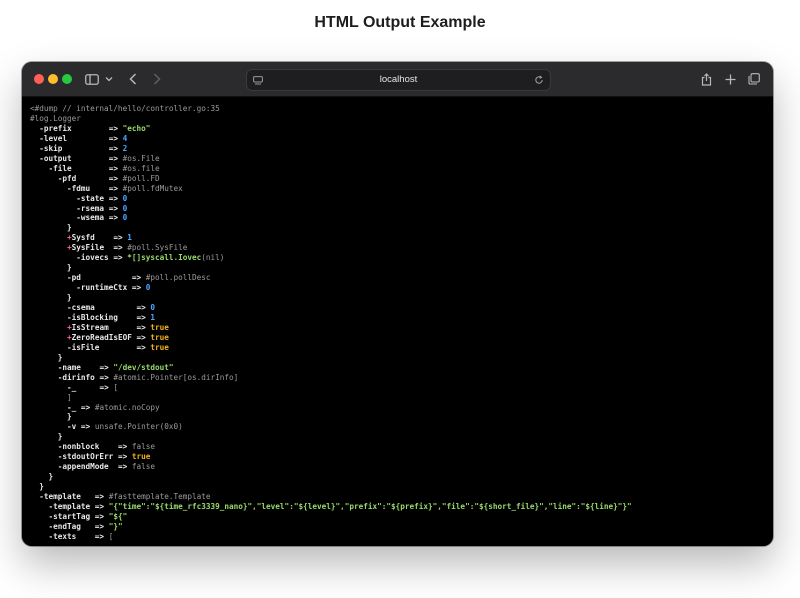  I want to click on dump-token: (nil), so click(213, 258).